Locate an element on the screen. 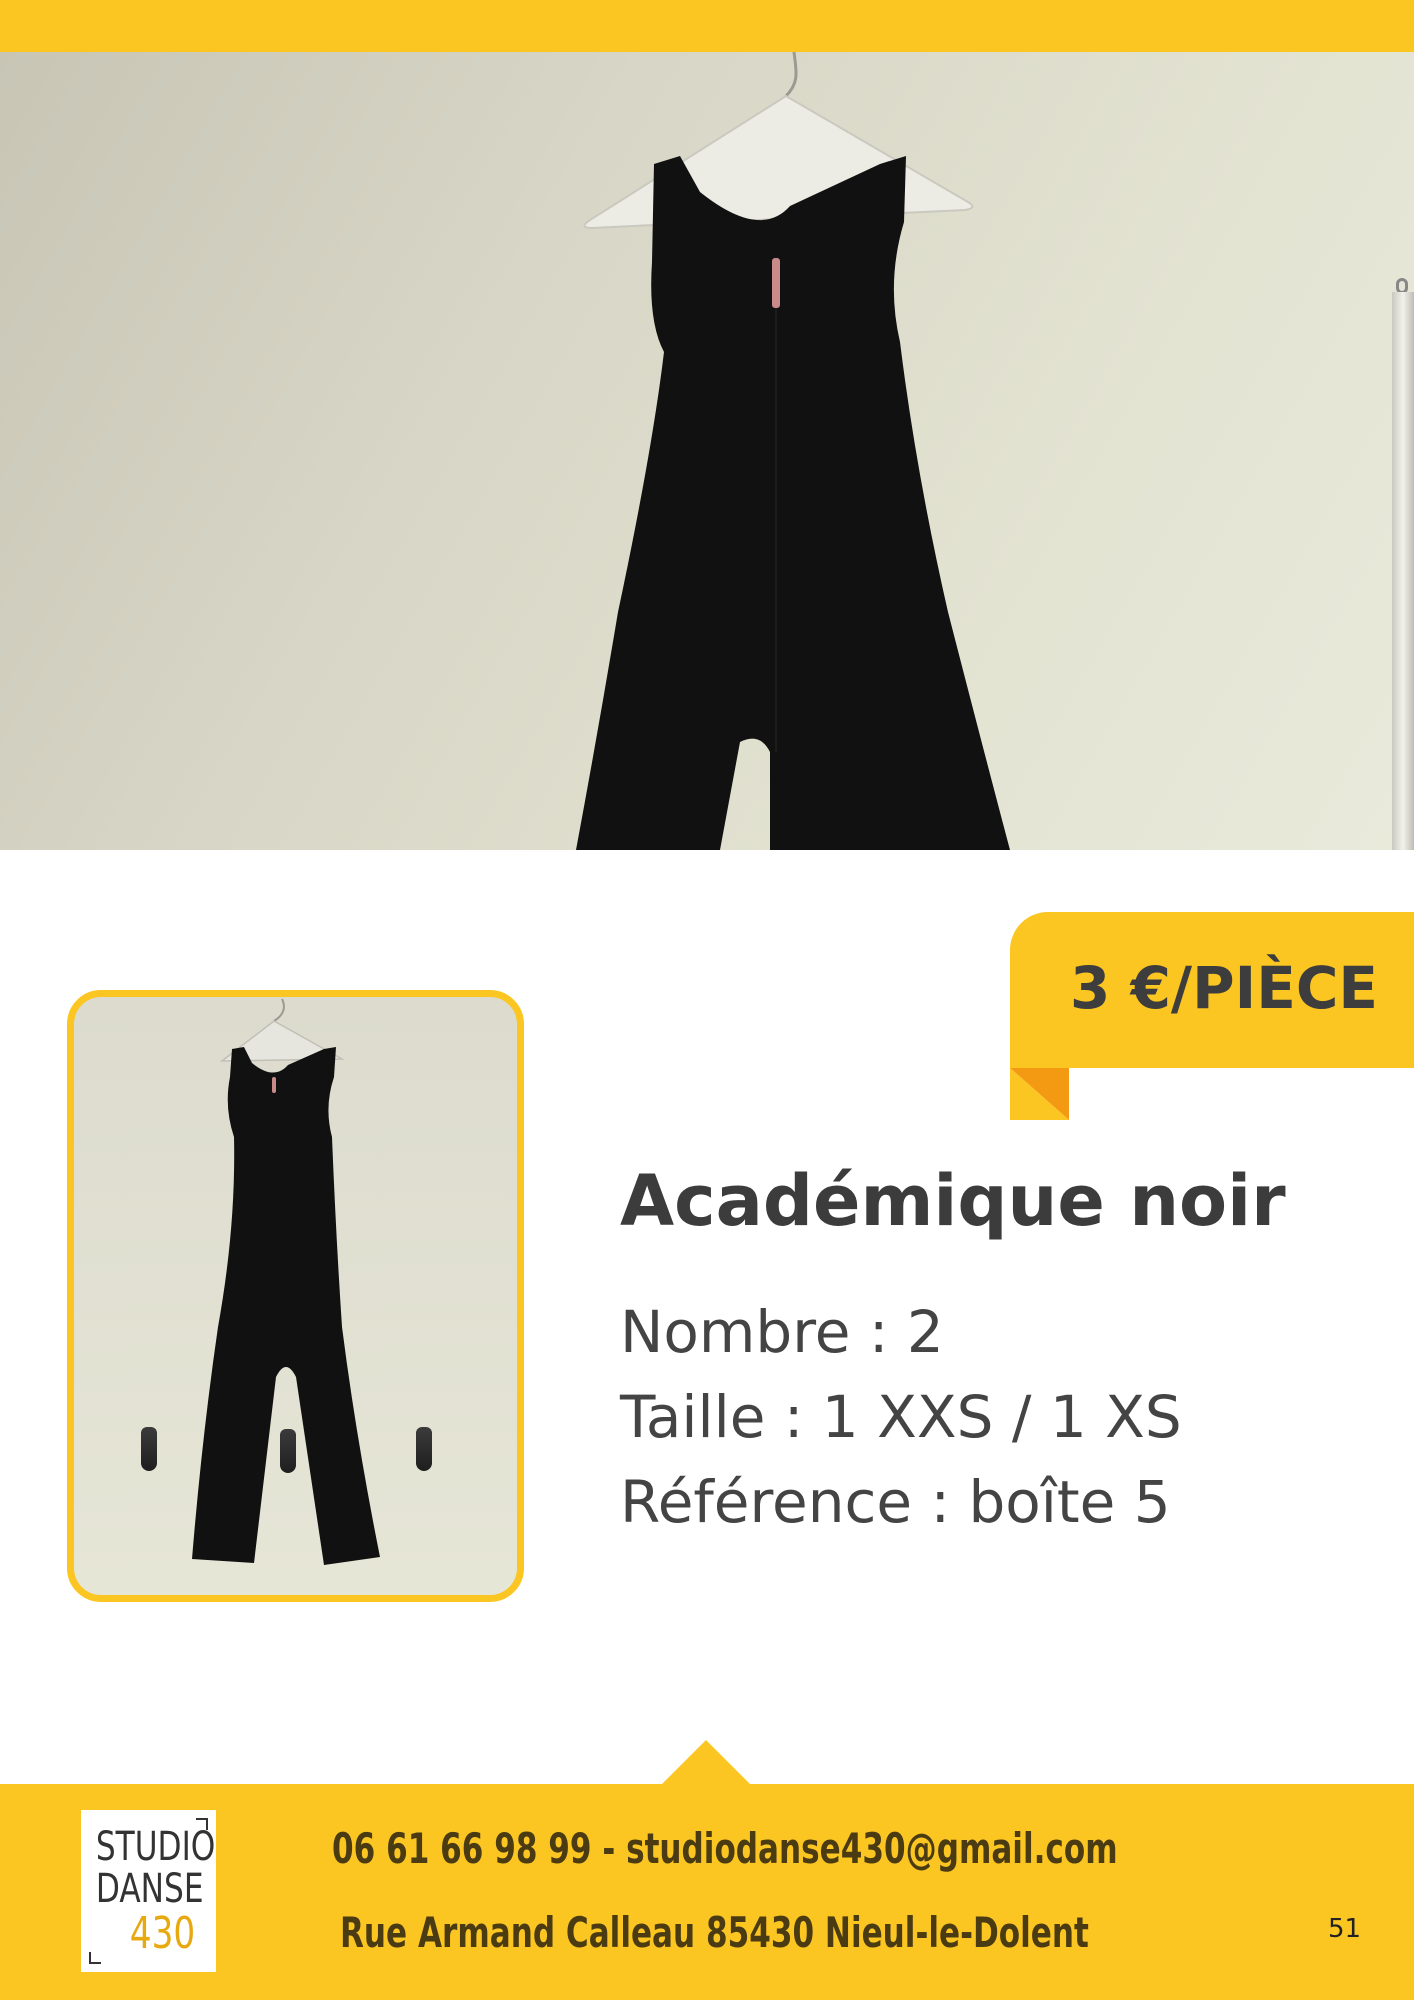 The height and width of the screenshot is (2000, 1414). studio-logo: STUDIO DANSE 430 is located at coordinates (148, 1891).